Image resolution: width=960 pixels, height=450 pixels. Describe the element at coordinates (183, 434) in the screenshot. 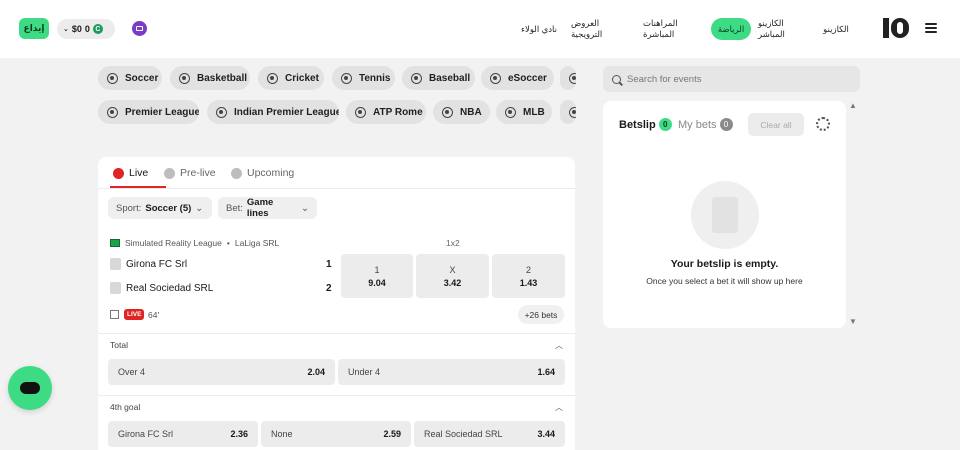

I see `bet-option-home: Girona FC Srl 2.36` at that location.